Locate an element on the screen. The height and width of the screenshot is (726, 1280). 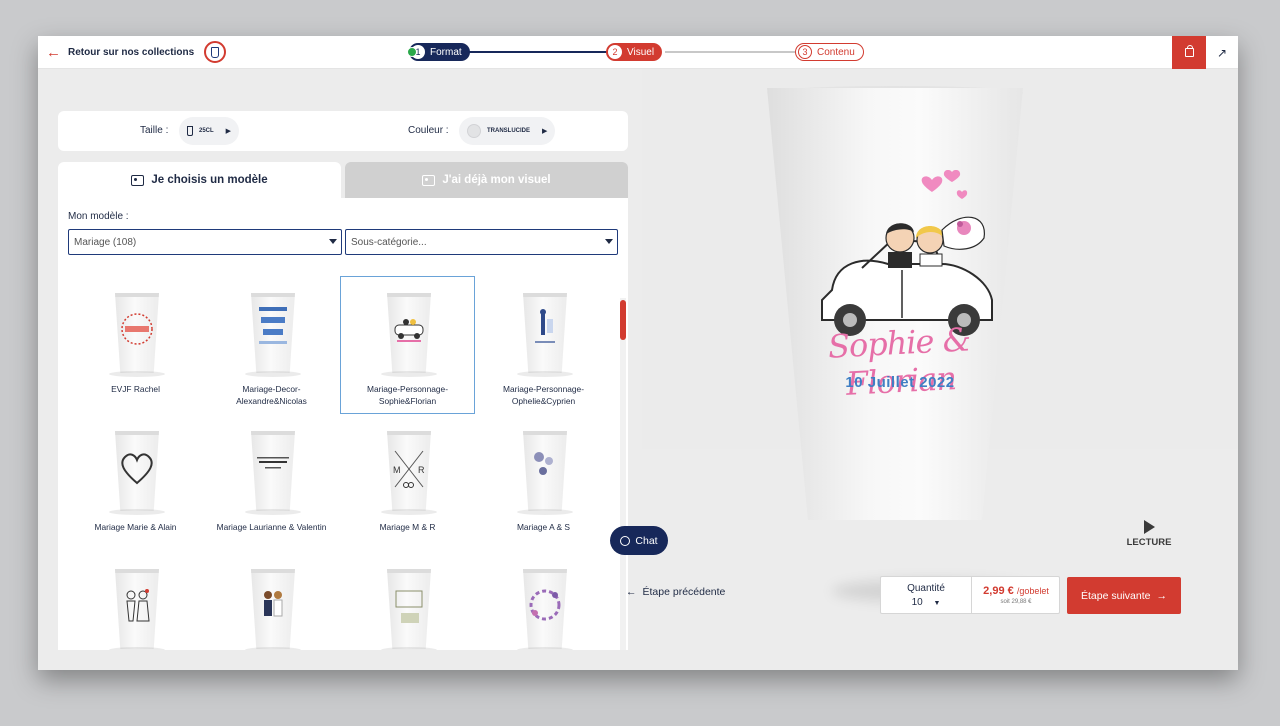
couple-deco is located at coordinates (545, 326).